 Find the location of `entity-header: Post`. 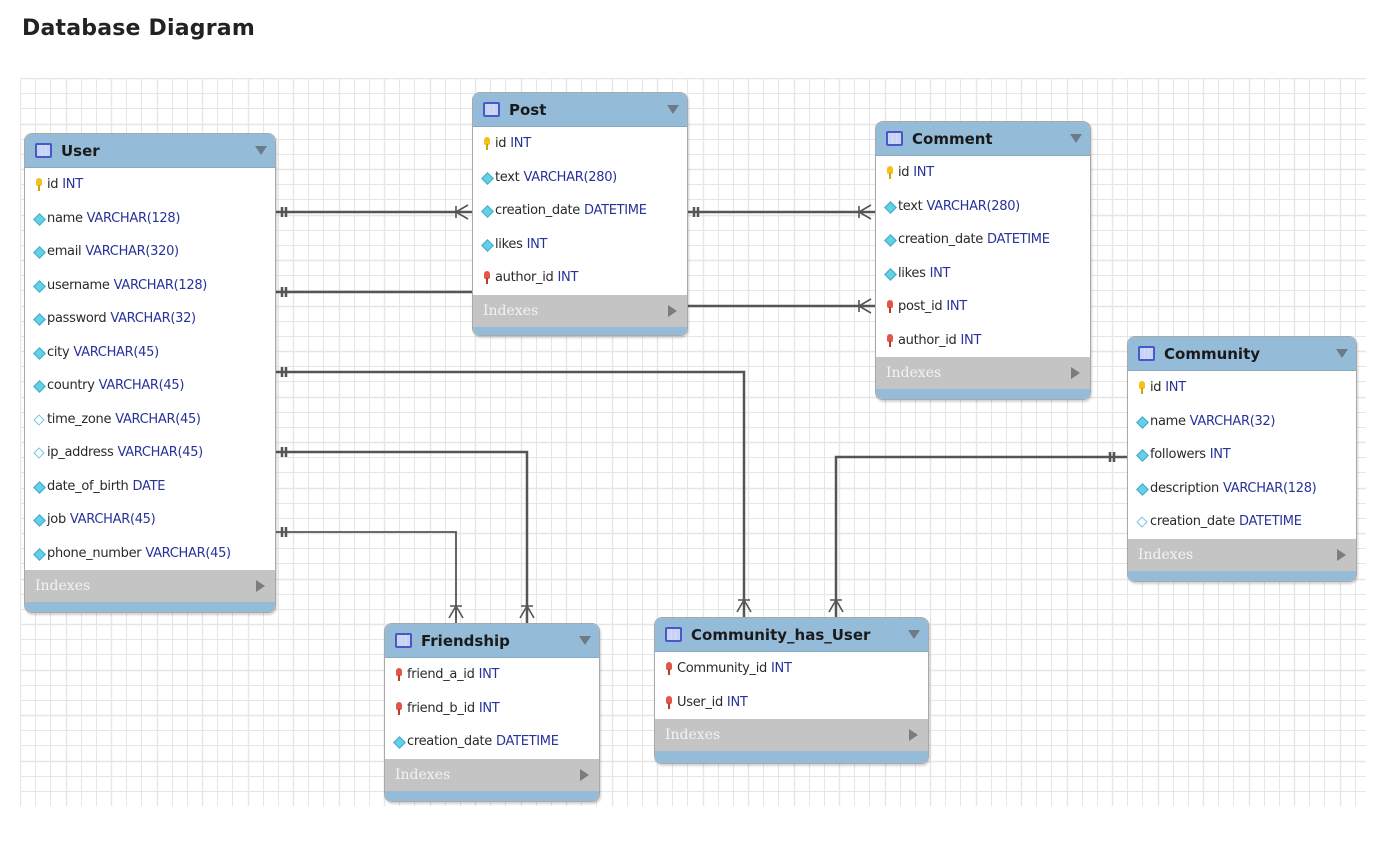

entity-header: Post is located at coordinates (580, 110).